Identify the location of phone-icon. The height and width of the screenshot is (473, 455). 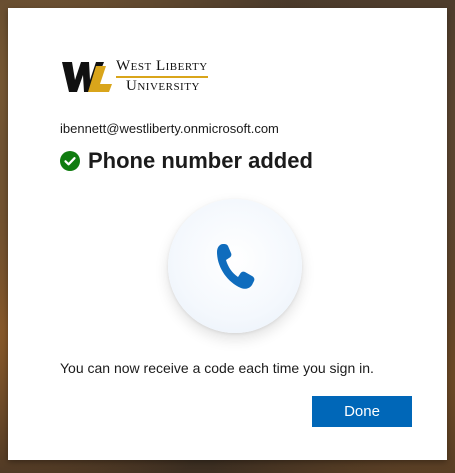
(236, 266).